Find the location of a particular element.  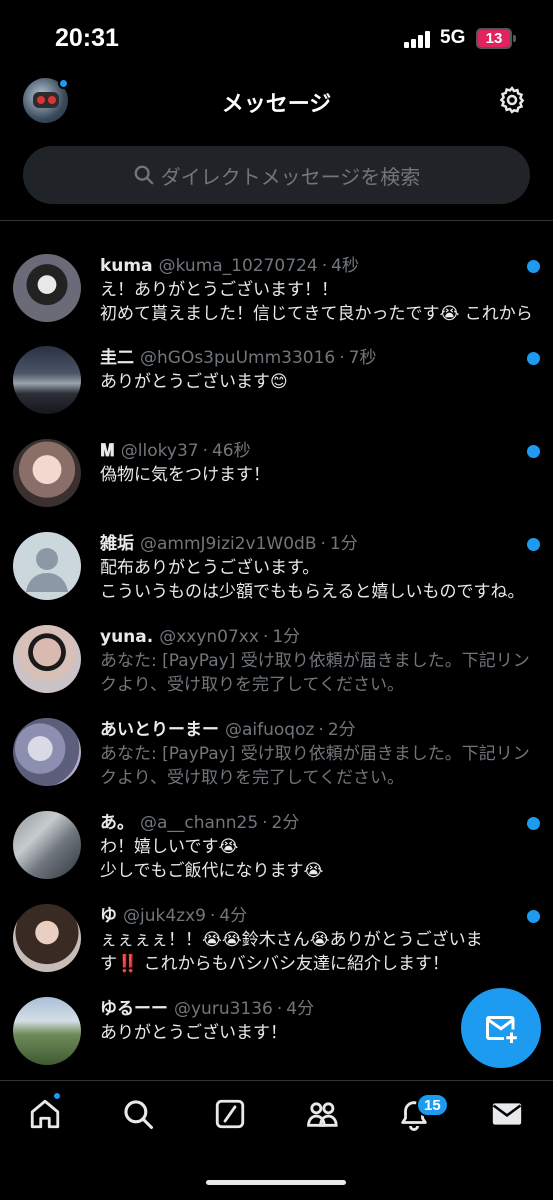

header: メッセージ is located at coordinates (276, 101).